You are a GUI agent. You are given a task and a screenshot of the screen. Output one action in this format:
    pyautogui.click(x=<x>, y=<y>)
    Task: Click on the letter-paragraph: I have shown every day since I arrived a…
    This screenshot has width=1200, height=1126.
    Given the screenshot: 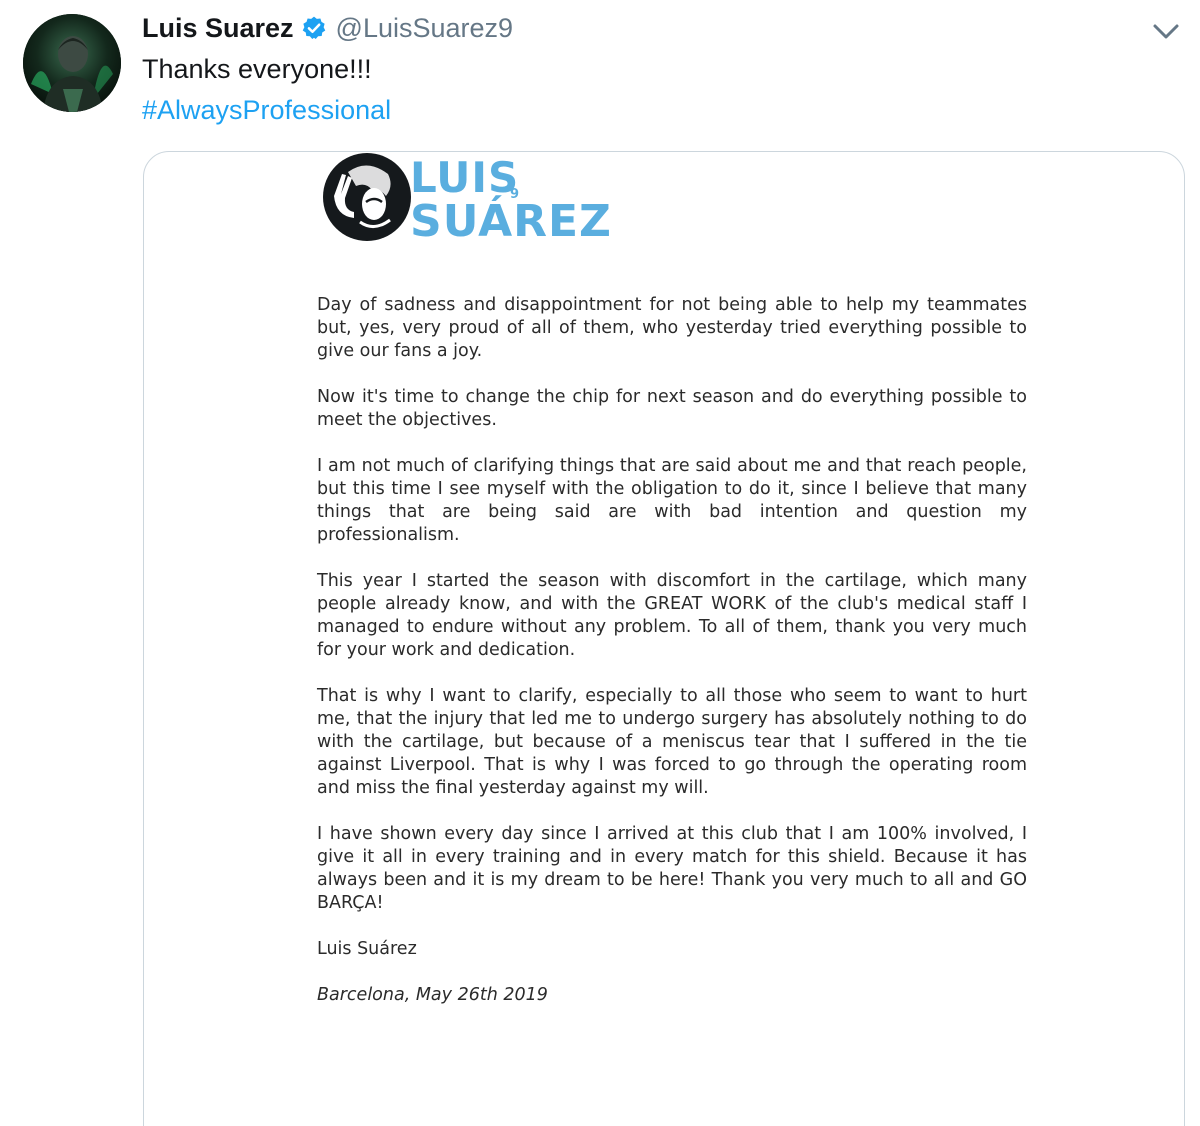 What is the action you would take?
    pyautogui.click(x=672, y=868)
    